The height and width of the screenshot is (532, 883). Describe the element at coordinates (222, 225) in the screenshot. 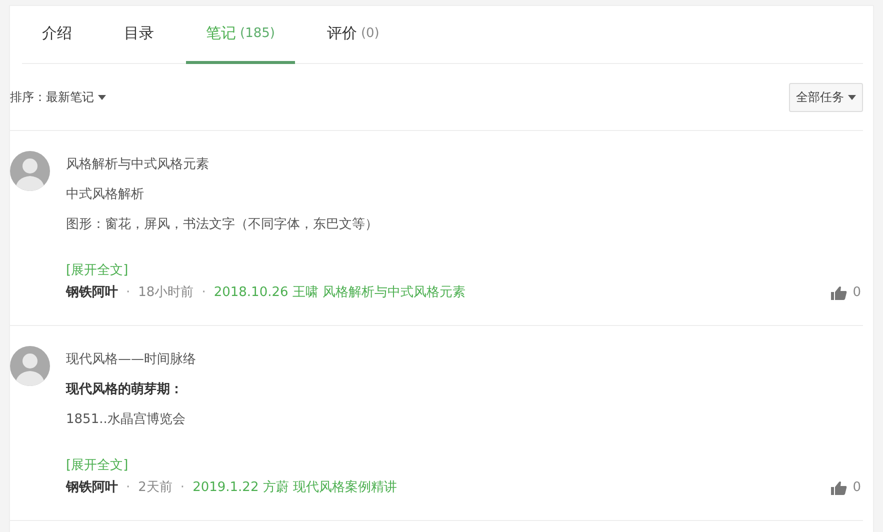

I see `note-text: 图形：窗花，屏风，书法文字（不同字体，东巴文等）` at that location.